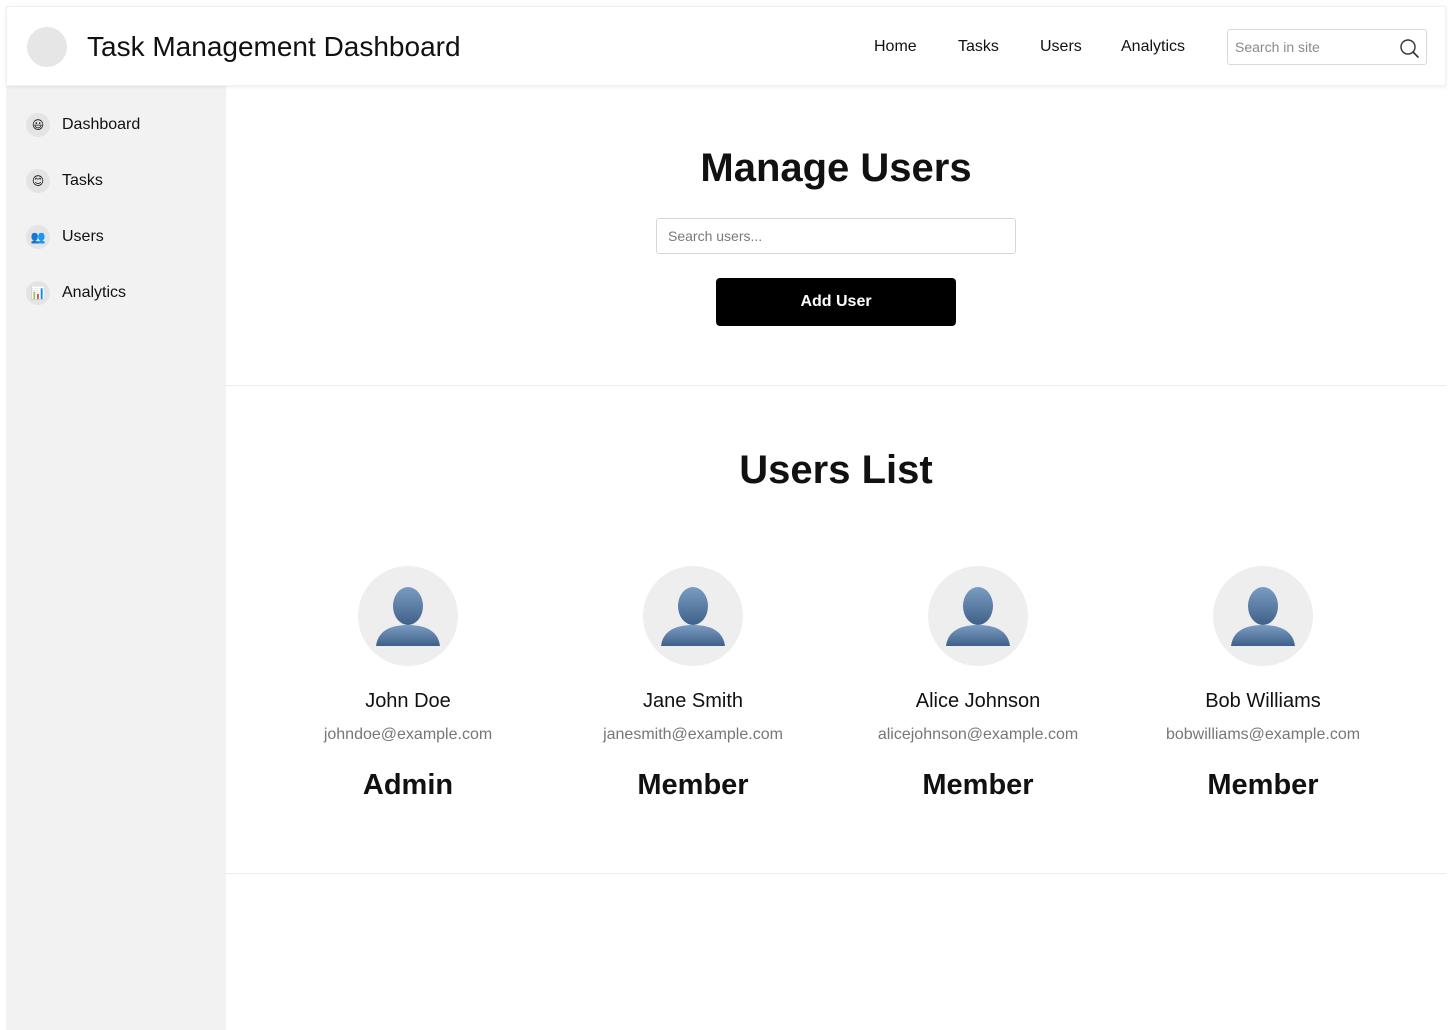  I want to click on sidebar-item-tasks: 😊 Tasks, so click(116, 181).